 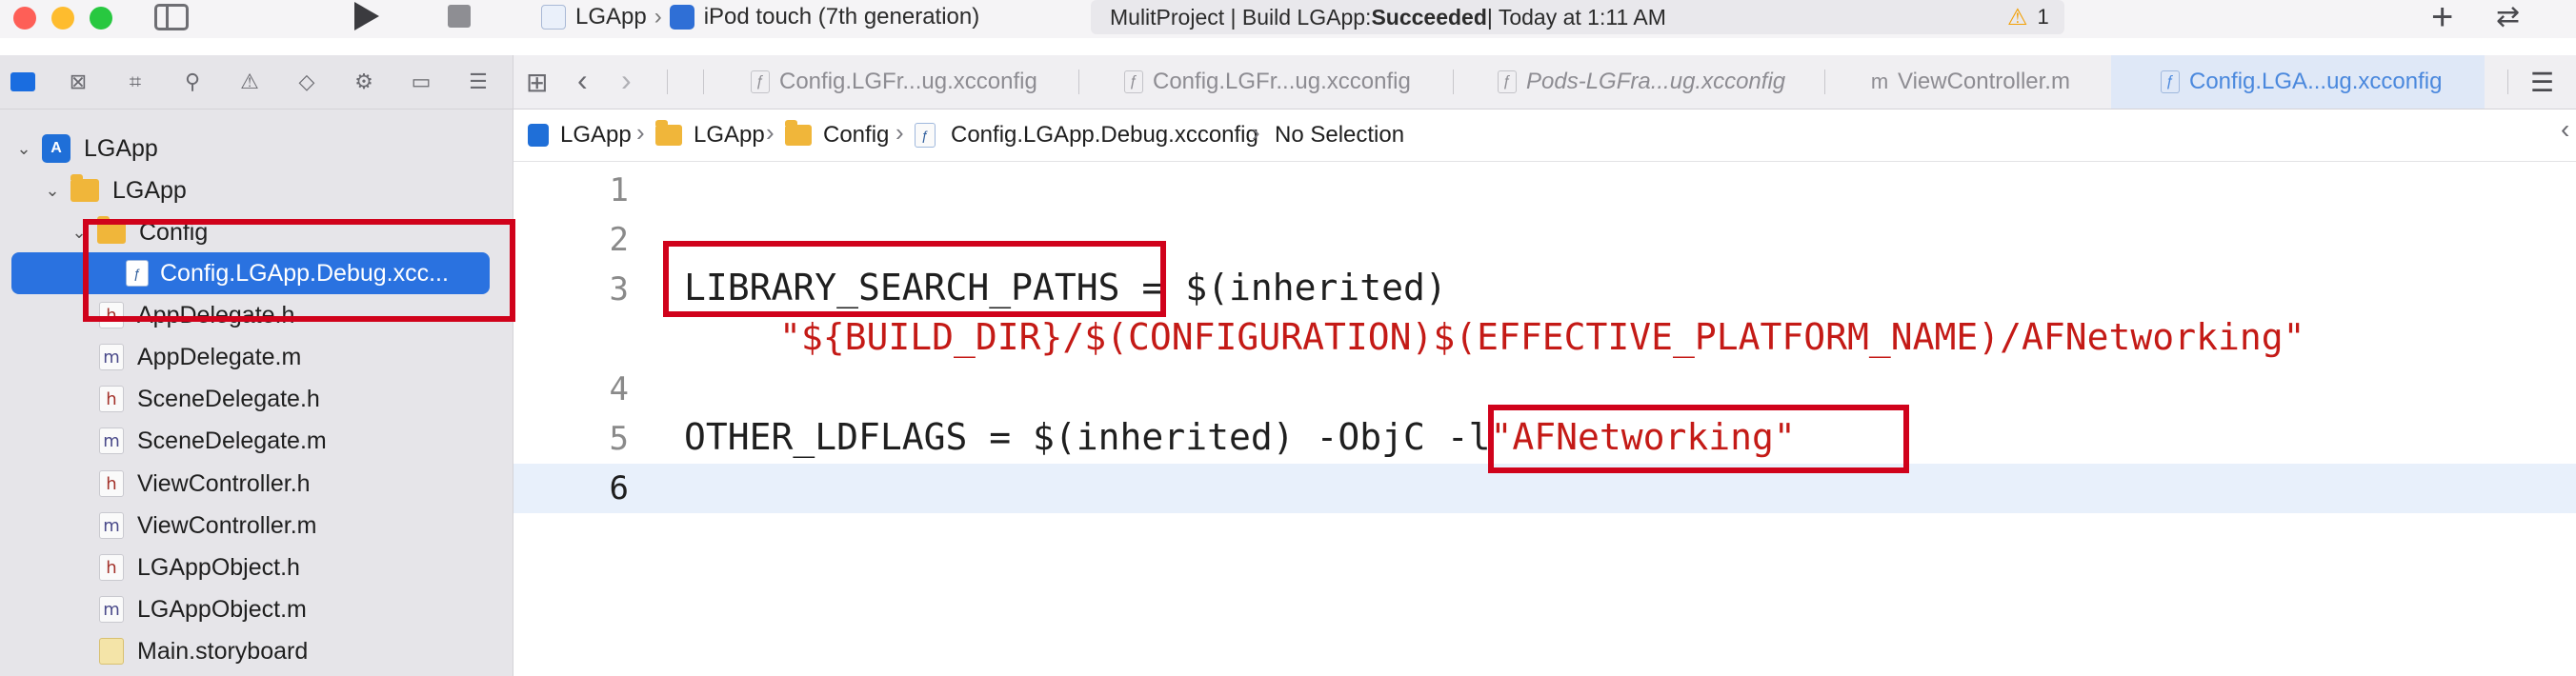 I want to click on annotation-box-config-file, so click(x=299, y=270).